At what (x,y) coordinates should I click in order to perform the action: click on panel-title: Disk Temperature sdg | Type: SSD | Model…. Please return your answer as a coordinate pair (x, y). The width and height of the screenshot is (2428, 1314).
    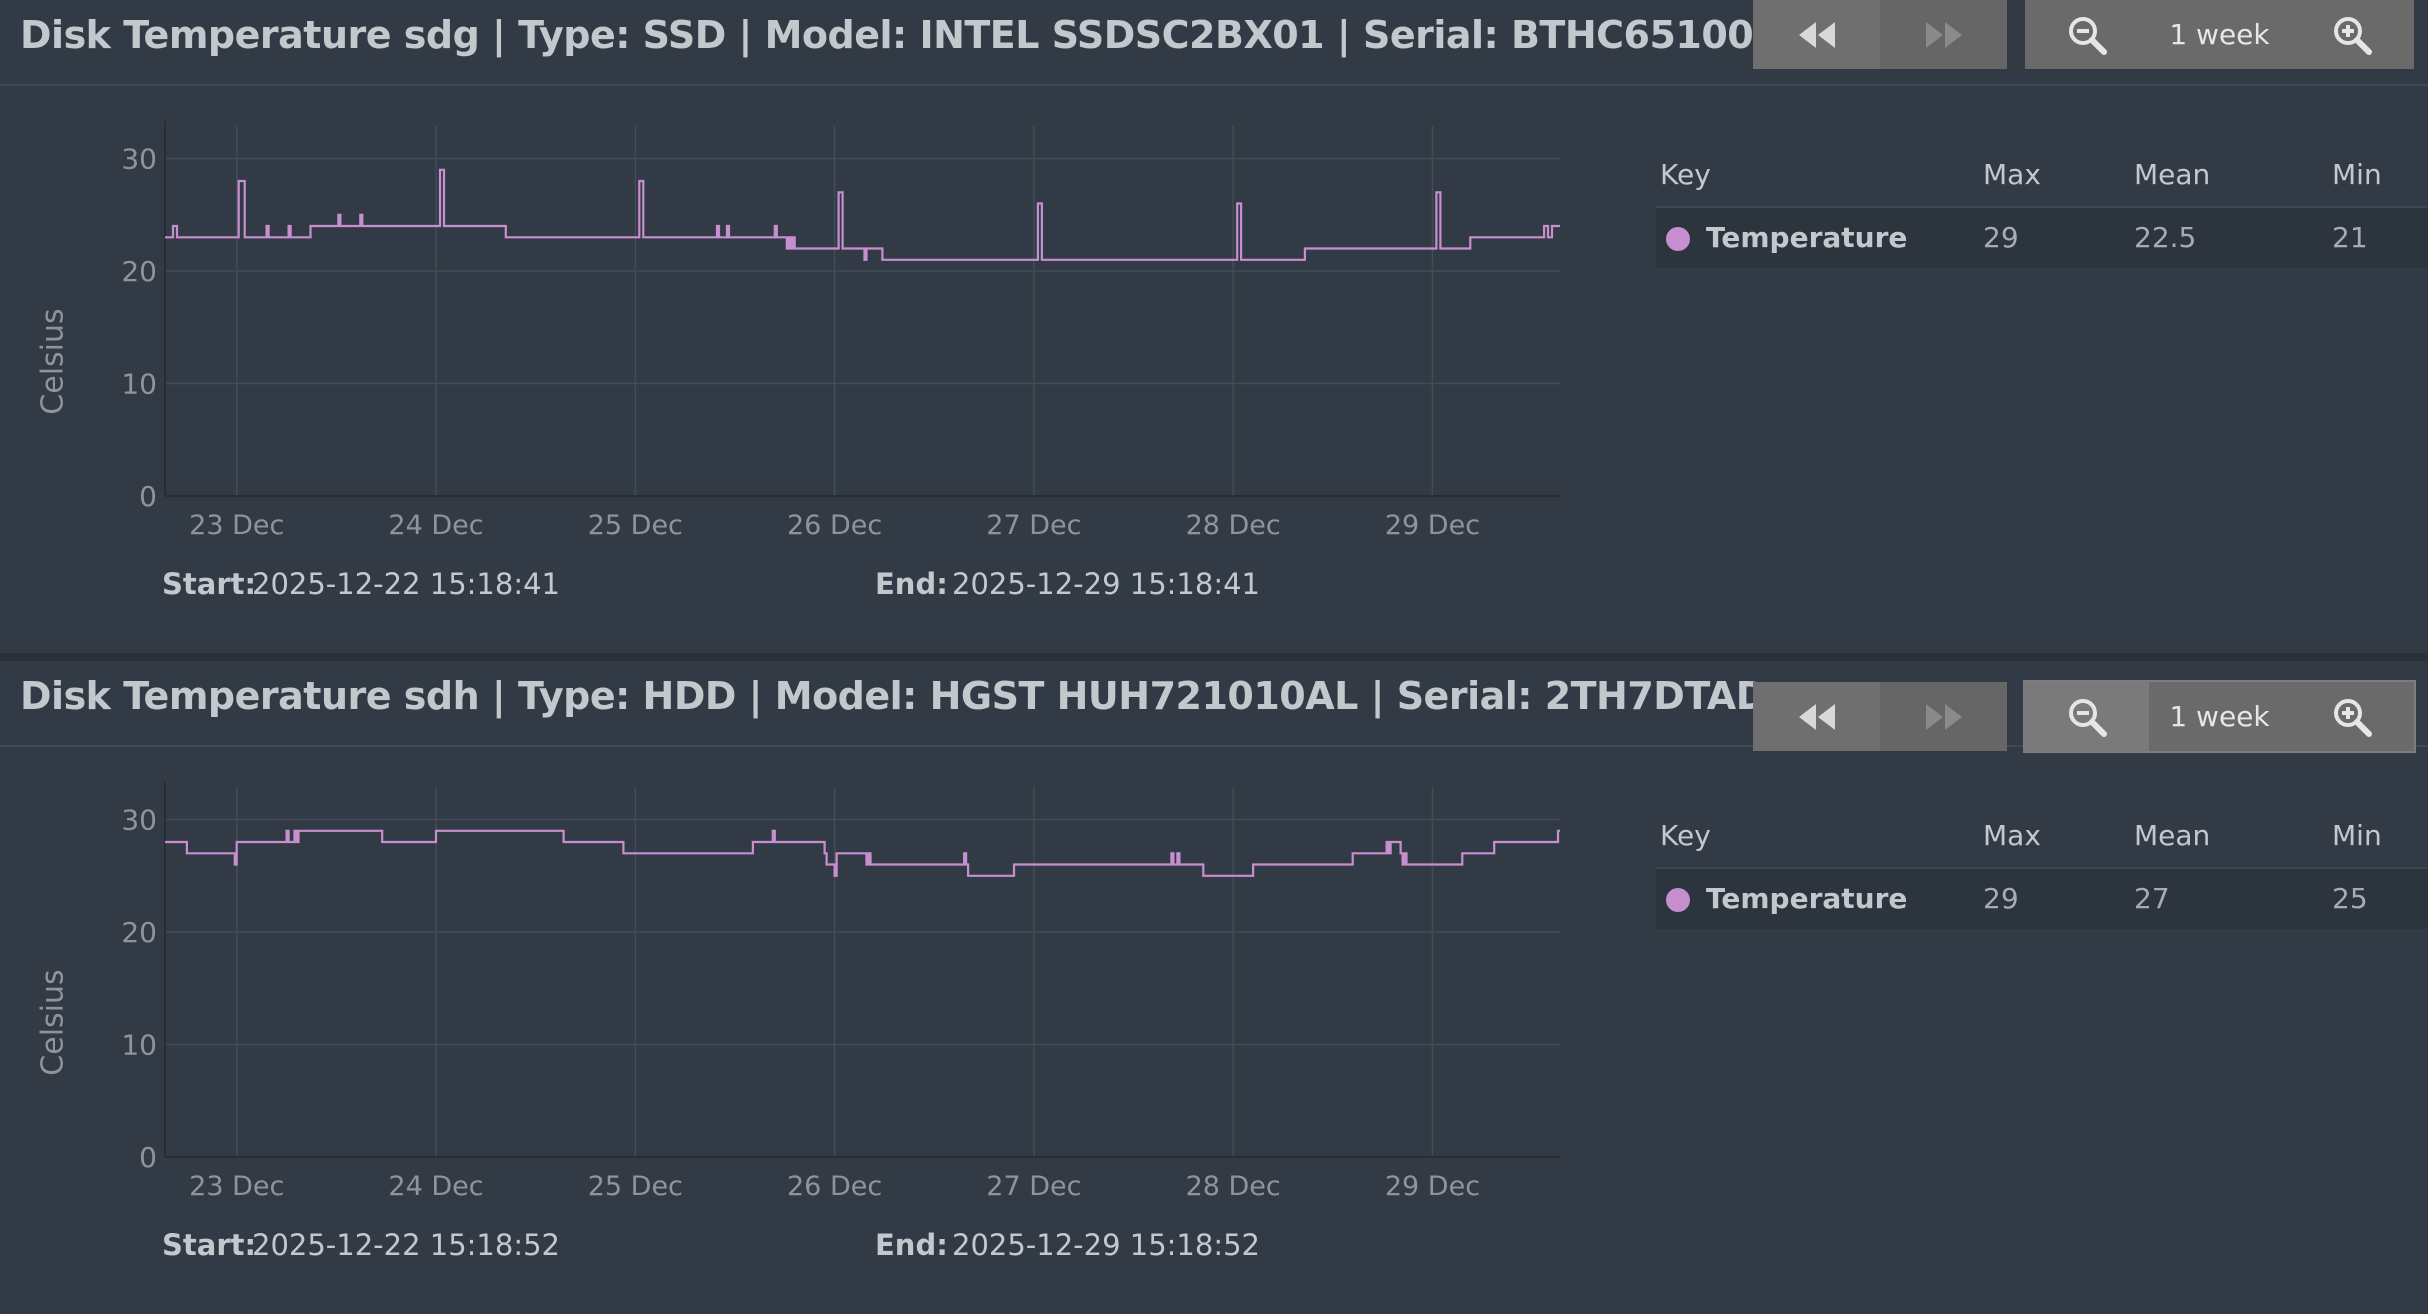
    Looking at the image, I should click on (1011, 35).